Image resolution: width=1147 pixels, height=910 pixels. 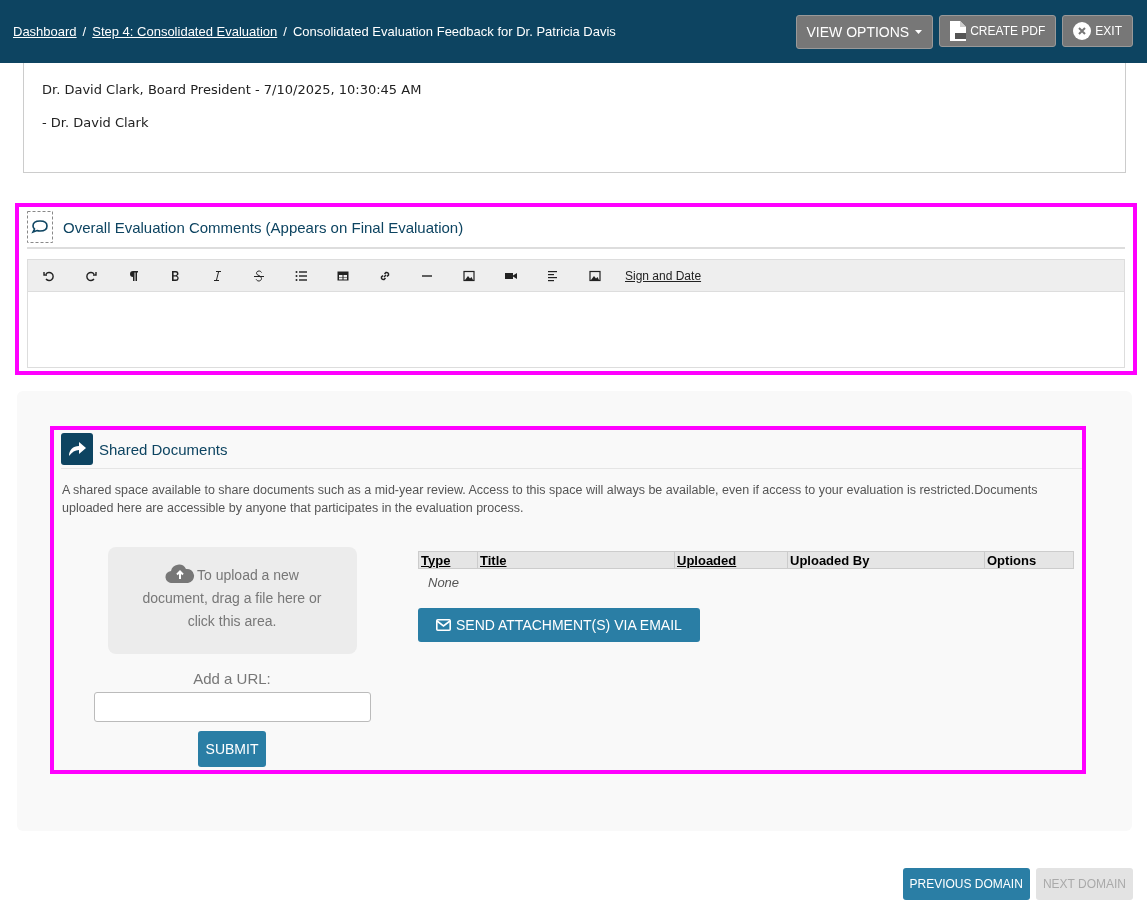 What do you see at coordinates (966, 884) in the screenshot?
I see `previous-domain-button: PREVIOUS DOMAIN` at bounding box center [966, 884].